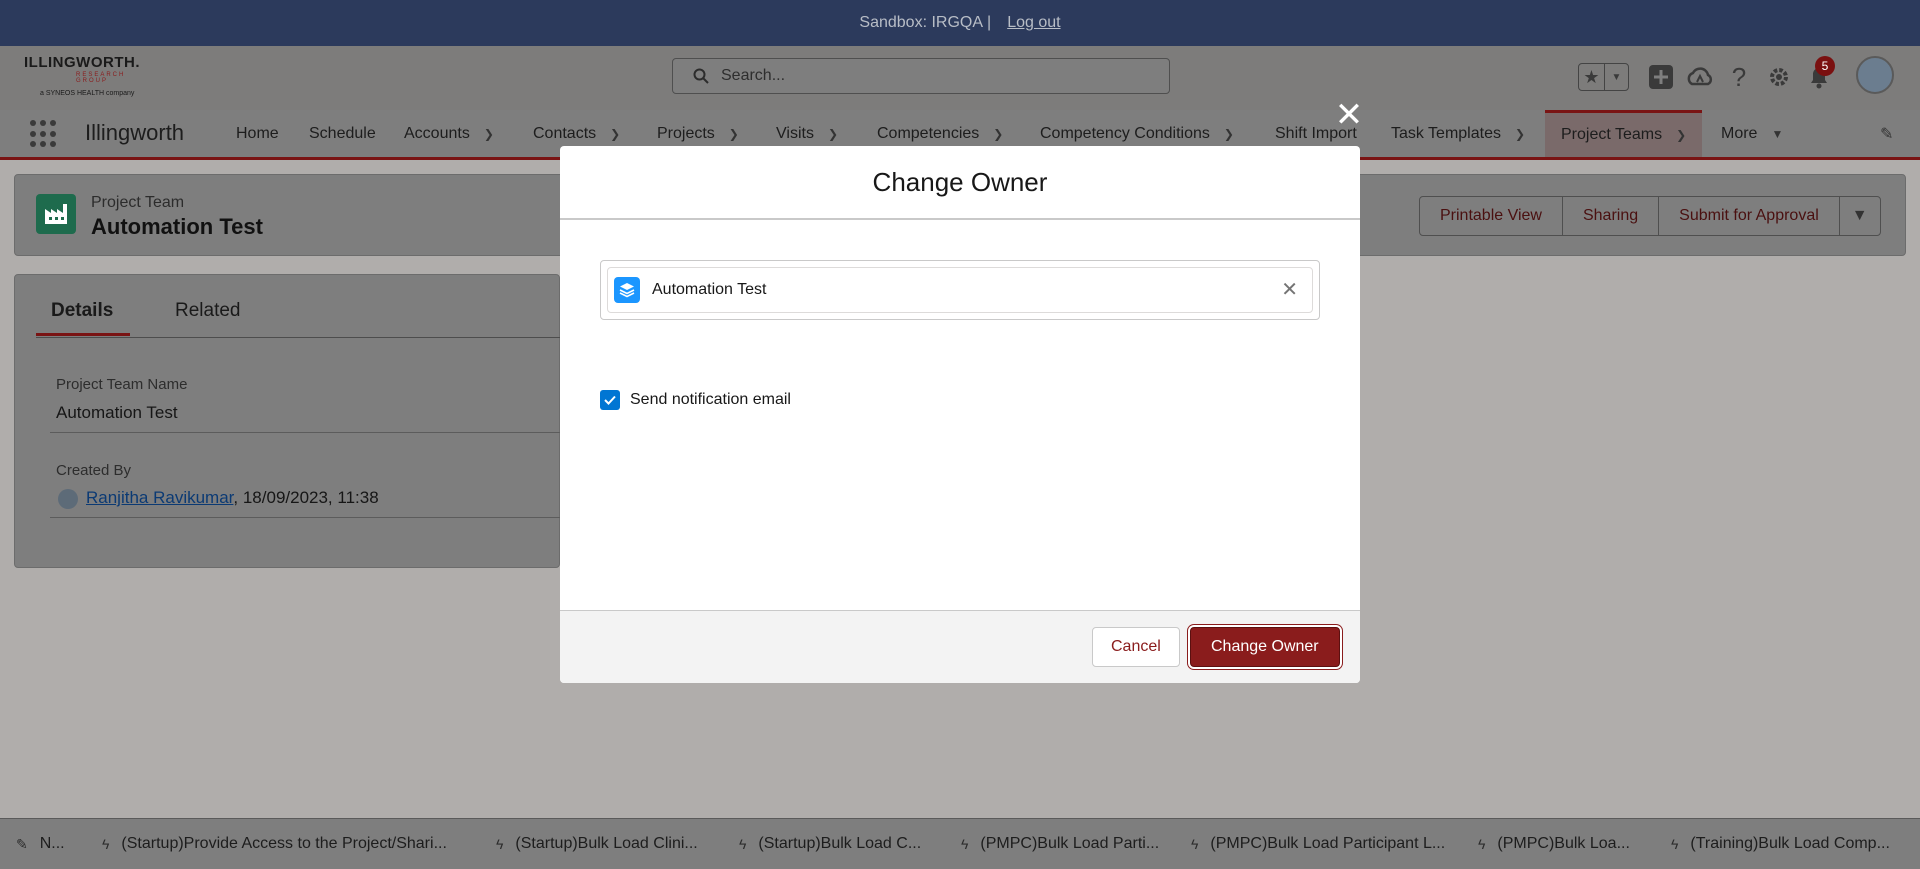  I want to click on nav-item-accounts: Accounts ❯, so click(449, 133).